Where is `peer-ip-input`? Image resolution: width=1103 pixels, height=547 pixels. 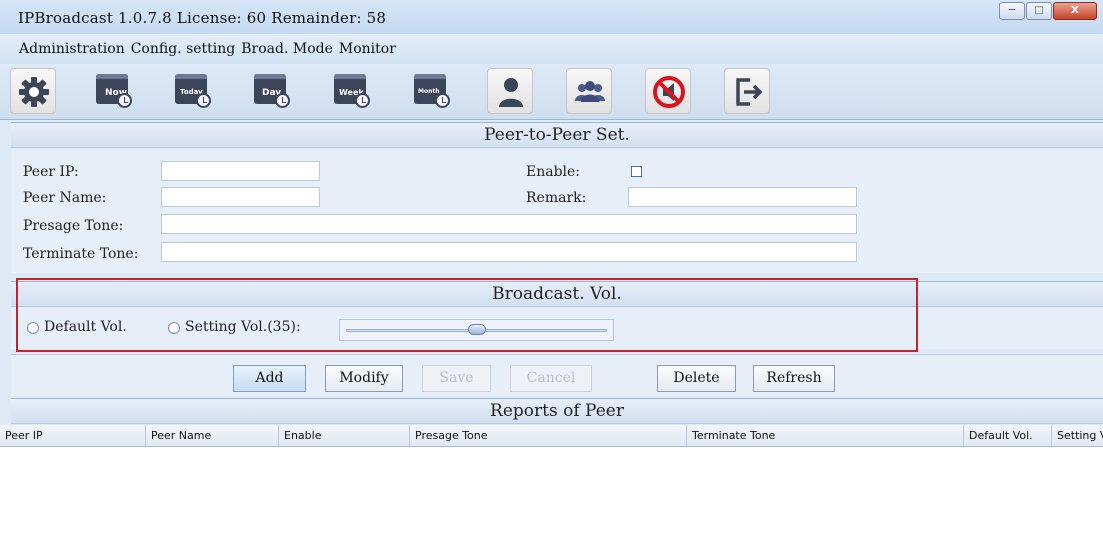 peer-ip-input is located at coordinates (240, 171).